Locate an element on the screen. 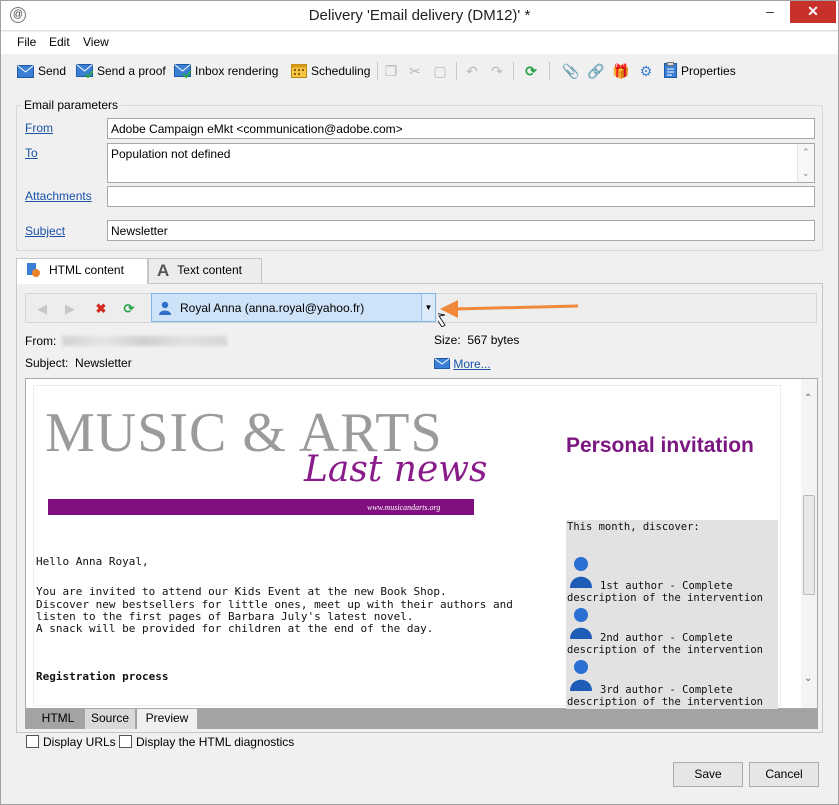 The height and width of the screenshot is (805, 839). logo-script-text: Last news is located at coordinates (396, 469).